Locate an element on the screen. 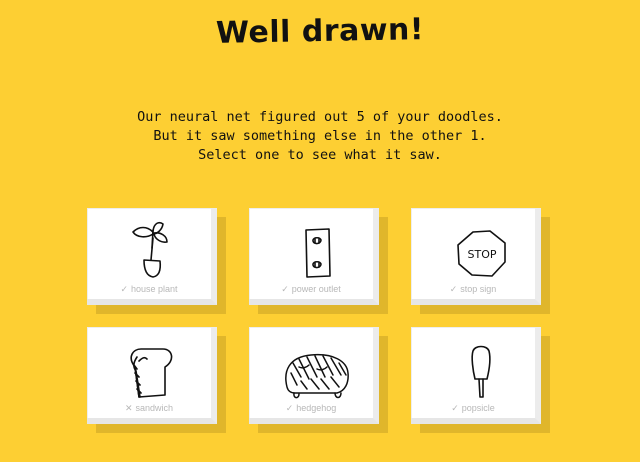 This screenshot has width=640, height=462. doodle-label-stop-sign: ✓ stop sign is located at coordinates (473, 289).